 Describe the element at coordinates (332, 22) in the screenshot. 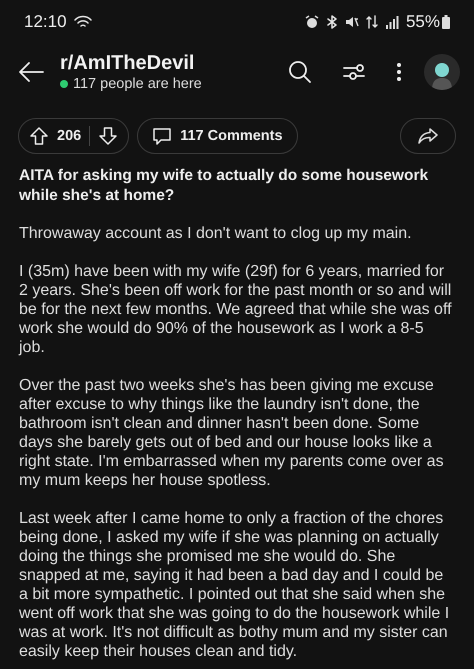

I see `bluetooth-icon` at that location.